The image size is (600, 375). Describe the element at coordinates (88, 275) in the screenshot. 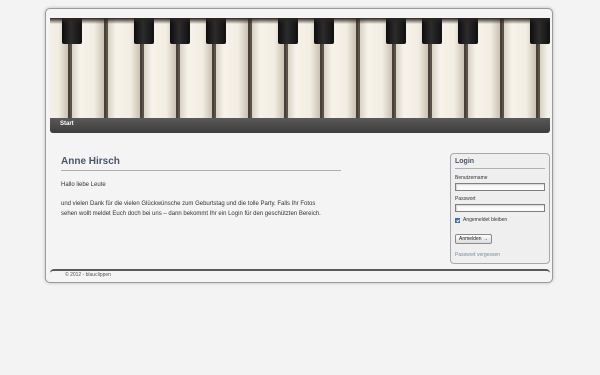

I see `footer-copyright: © 2012 - blauclippen` at that location.